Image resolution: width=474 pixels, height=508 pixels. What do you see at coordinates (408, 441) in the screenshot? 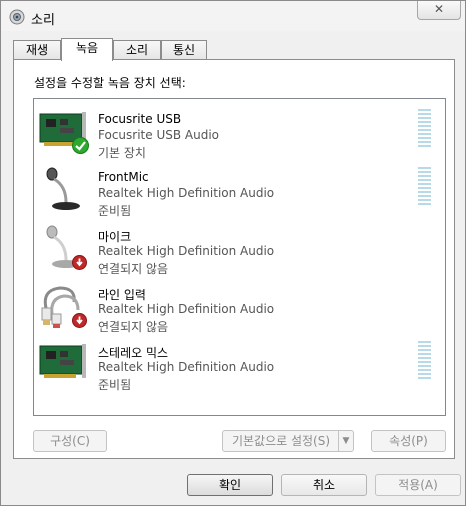
I see `properties-button: 속성(P)` at bounding box center [408, 441].